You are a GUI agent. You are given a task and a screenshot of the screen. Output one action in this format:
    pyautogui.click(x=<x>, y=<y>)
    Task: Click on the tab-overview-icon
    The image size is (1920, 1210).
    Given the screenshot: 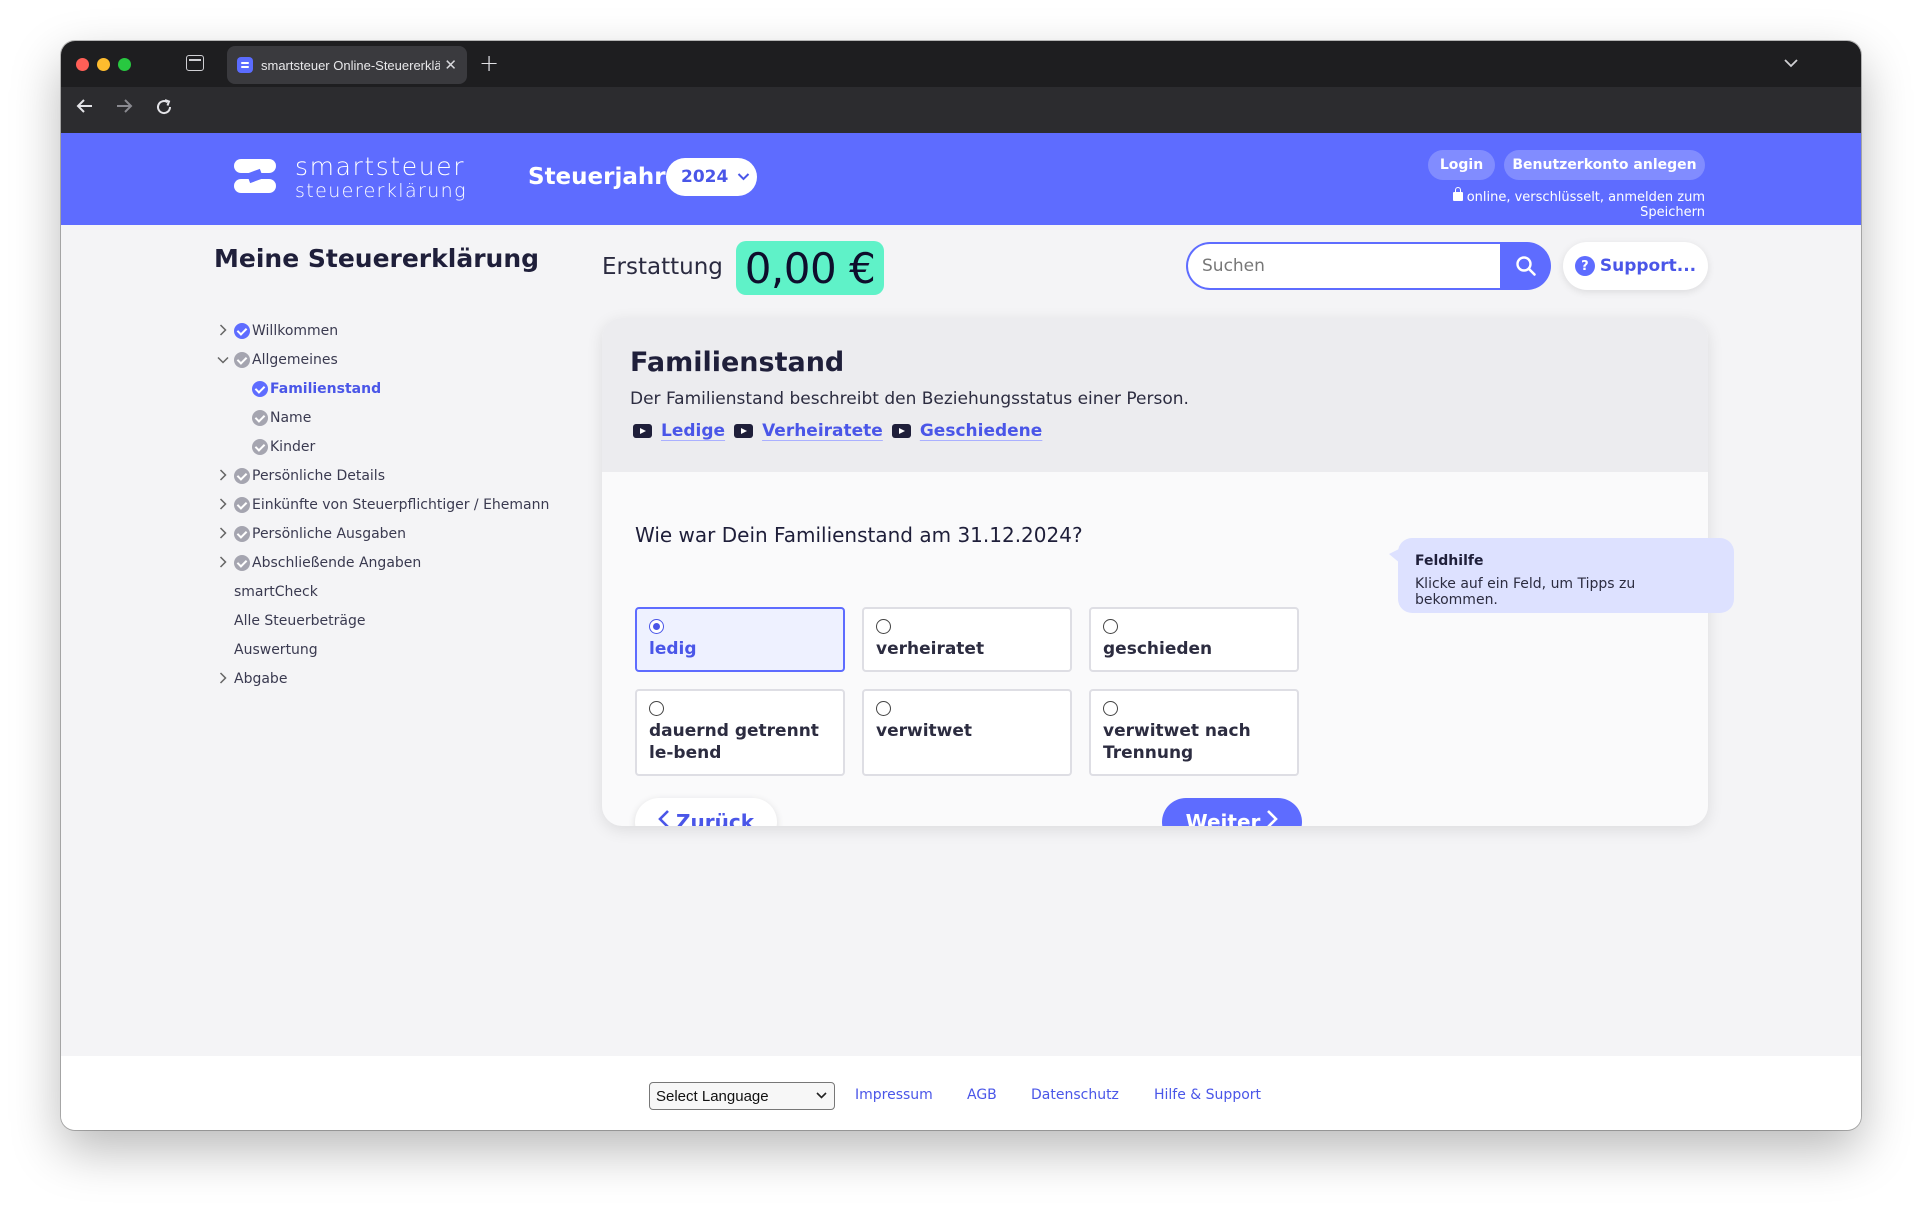 What is the action you would take?
    pyautogui.click(x=195, y=63)
    